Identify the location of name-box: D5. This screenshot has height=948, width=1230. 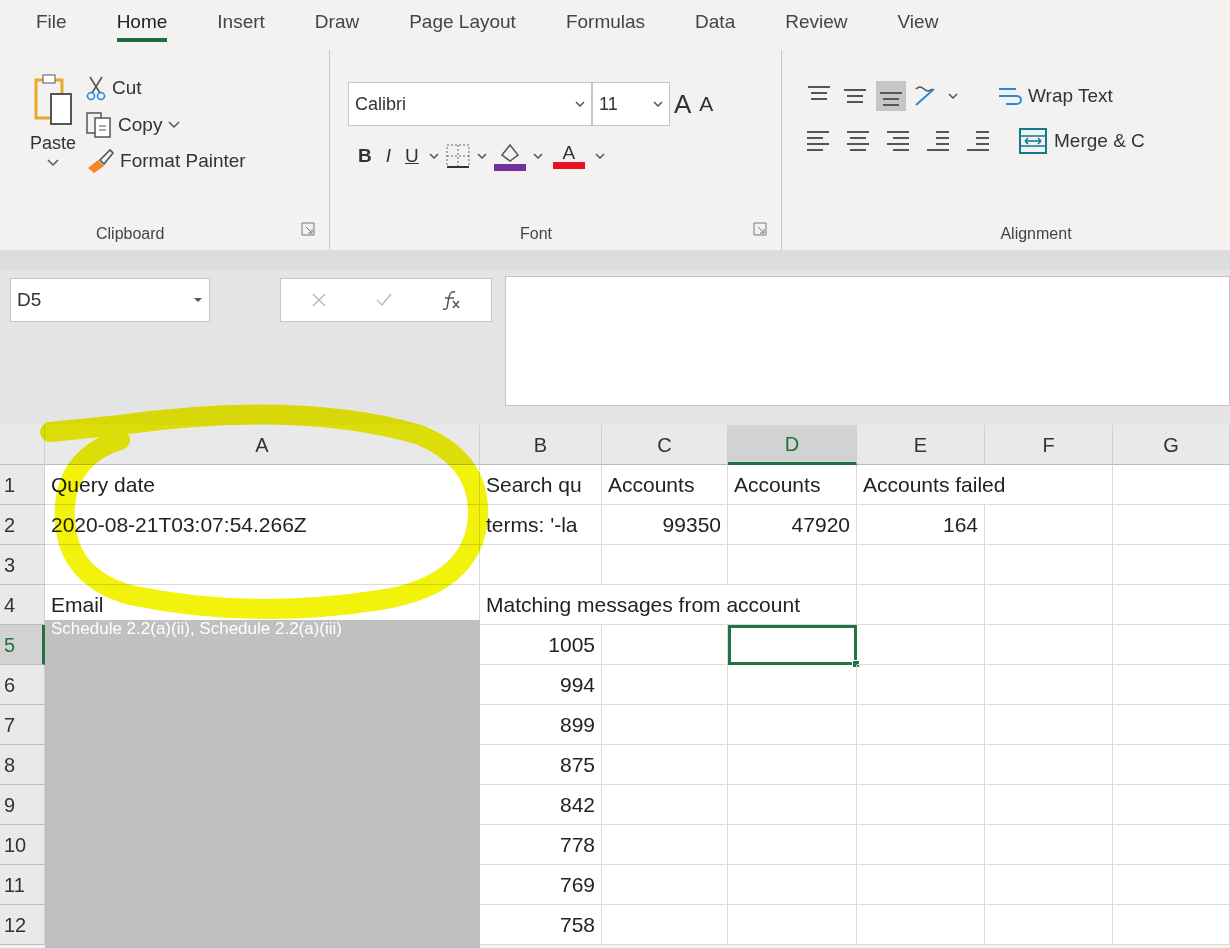
(110, 300).